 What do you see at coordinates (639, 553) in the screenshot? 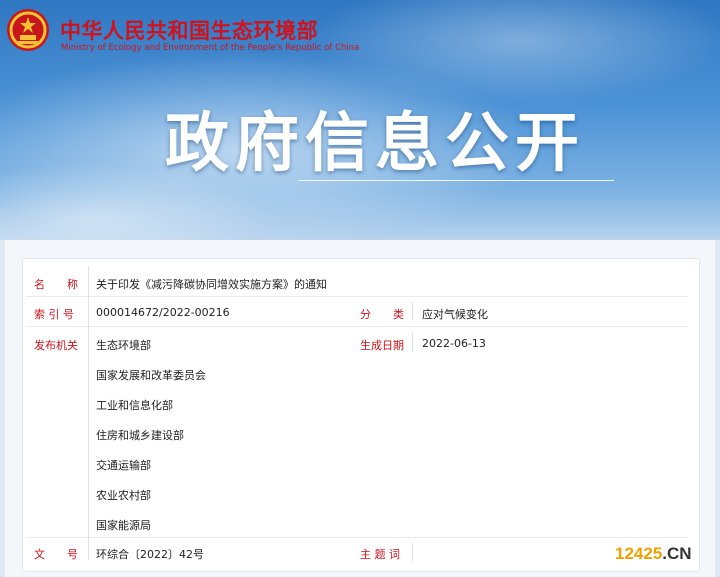
I see `watermark-number: 12425` at bounding box center [639, 553].